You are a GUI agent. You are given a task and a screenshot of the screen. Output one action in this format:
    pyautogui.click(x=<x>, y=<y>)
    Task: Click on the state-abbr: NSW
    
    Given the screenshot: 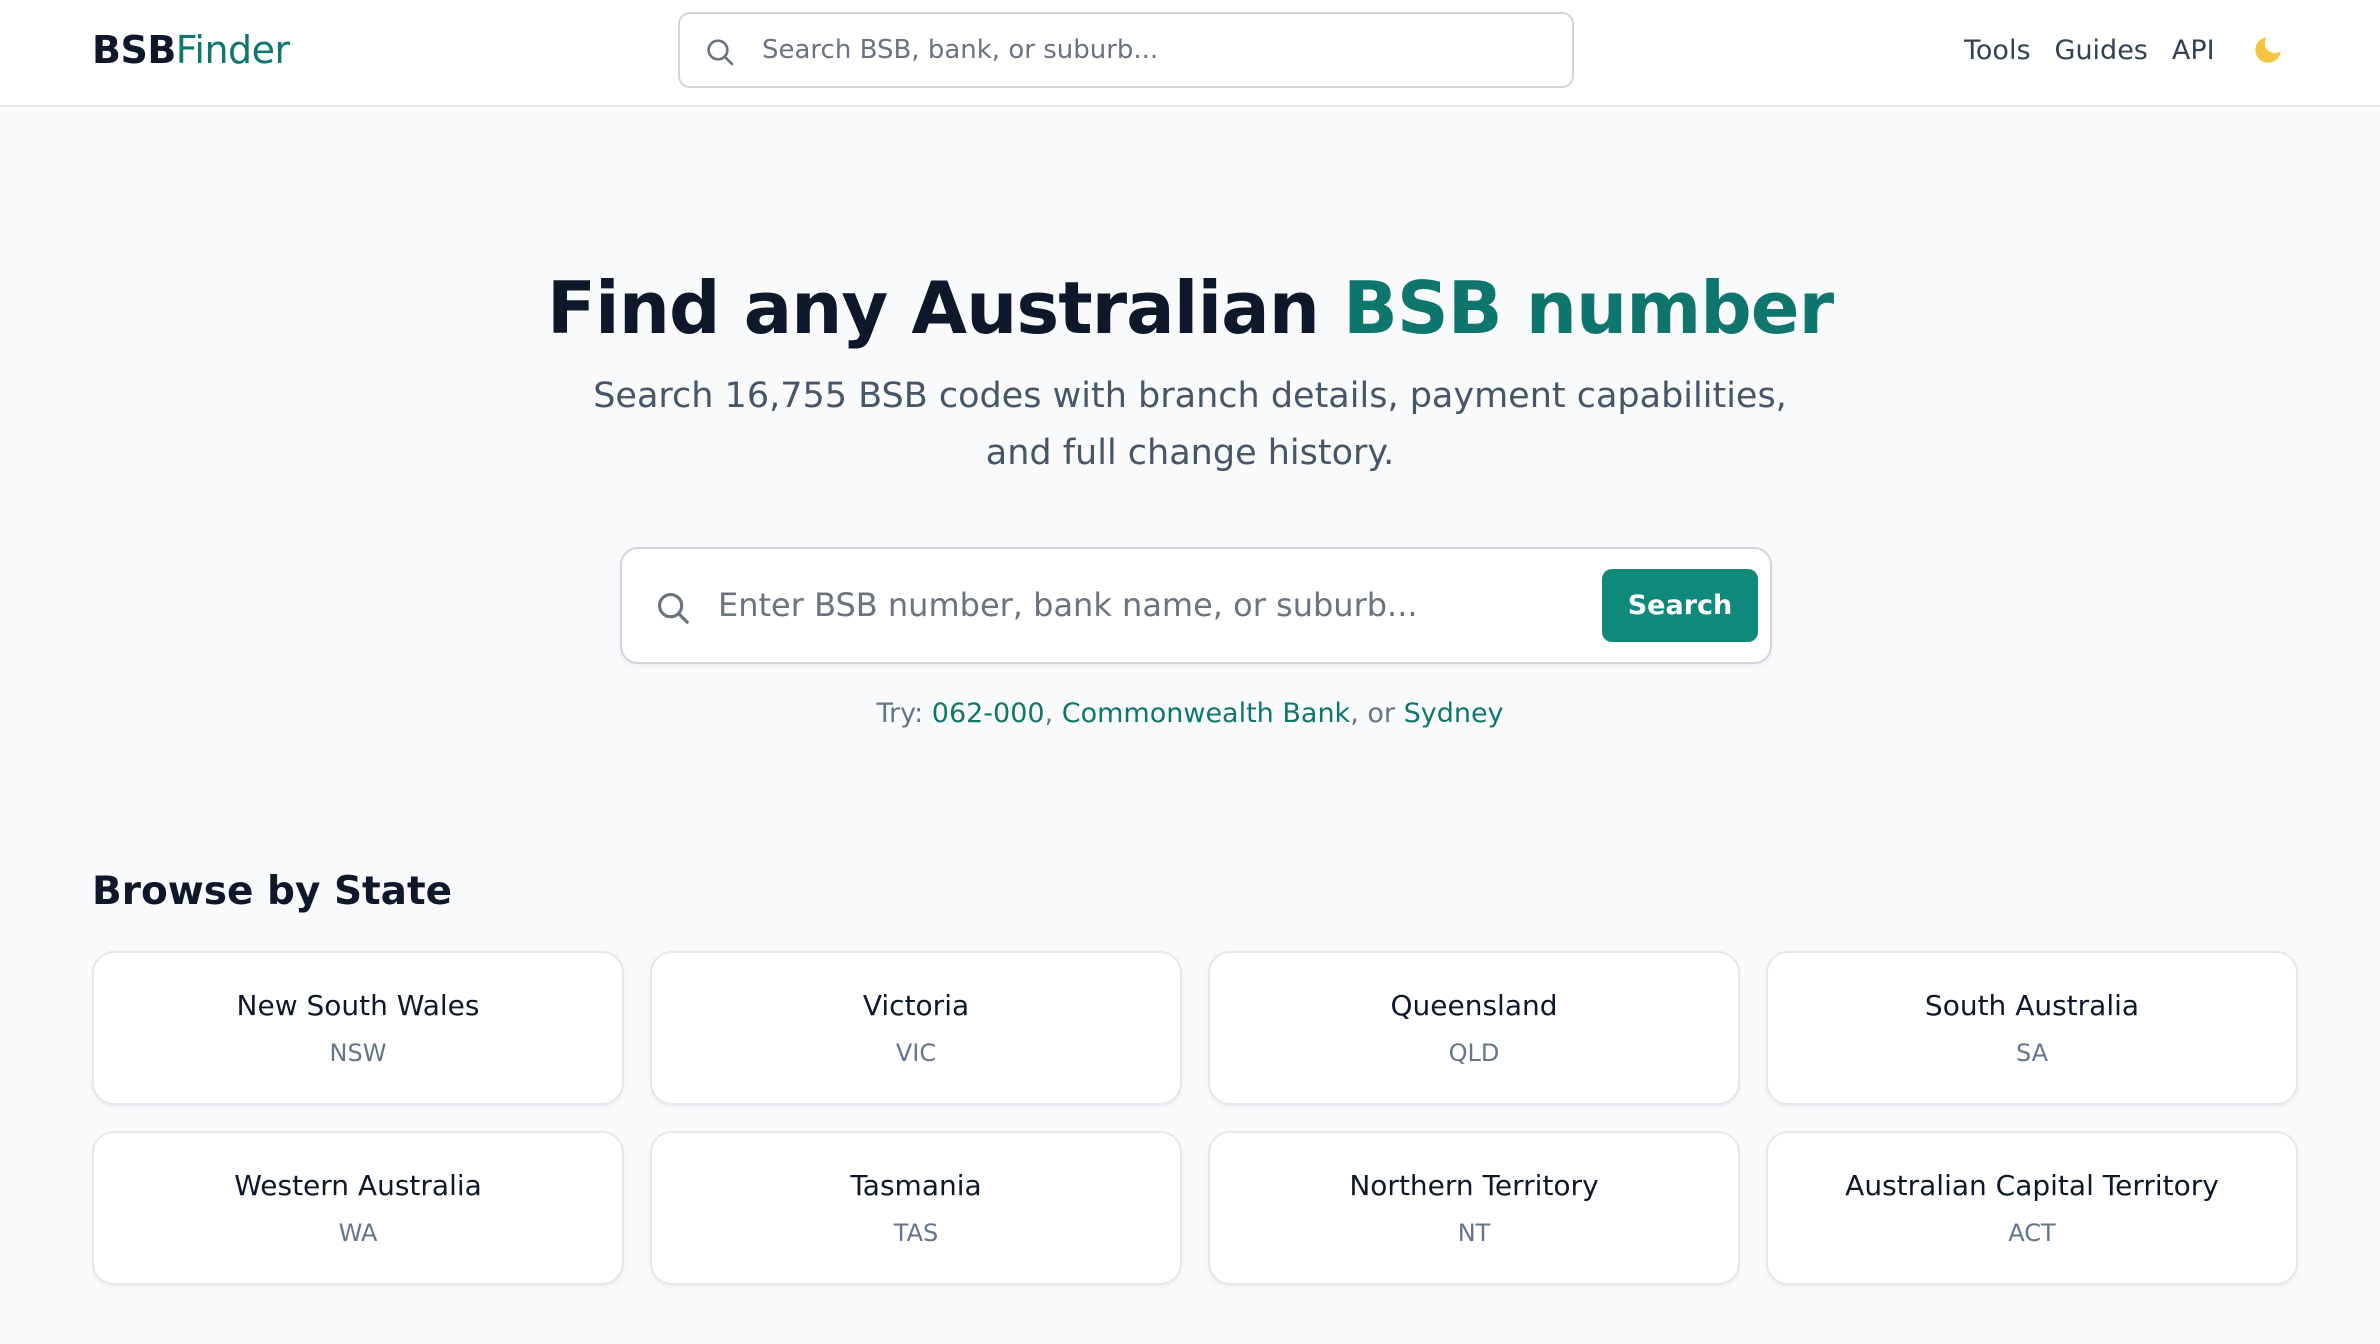 What is the action you would take?
    pyautogui.click(x=358, y=1053)
    